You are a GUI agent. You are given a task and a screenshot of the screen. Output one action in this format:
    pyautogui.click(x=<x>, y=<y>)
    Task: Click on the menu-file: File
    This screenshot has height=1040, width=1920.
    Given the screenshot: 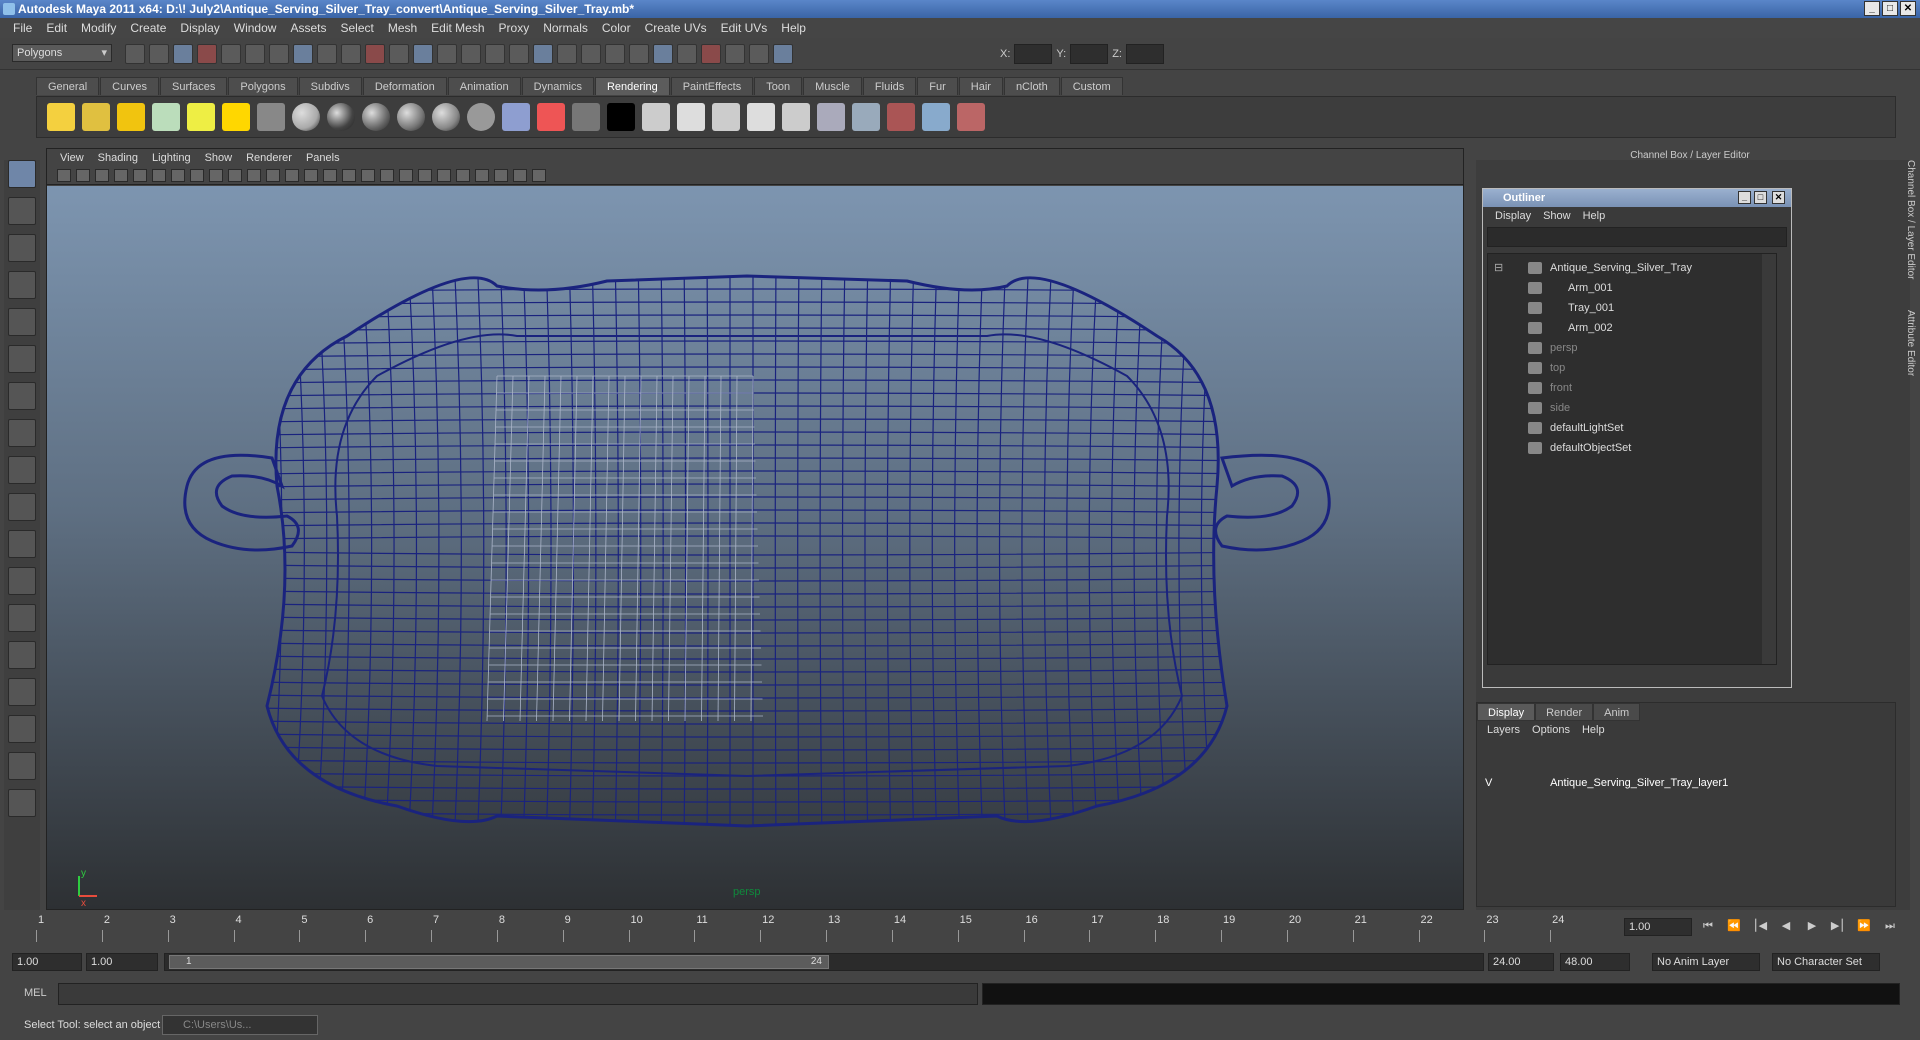 What is the action you would take?
    pyautogui.click(x=22, y=28)
    